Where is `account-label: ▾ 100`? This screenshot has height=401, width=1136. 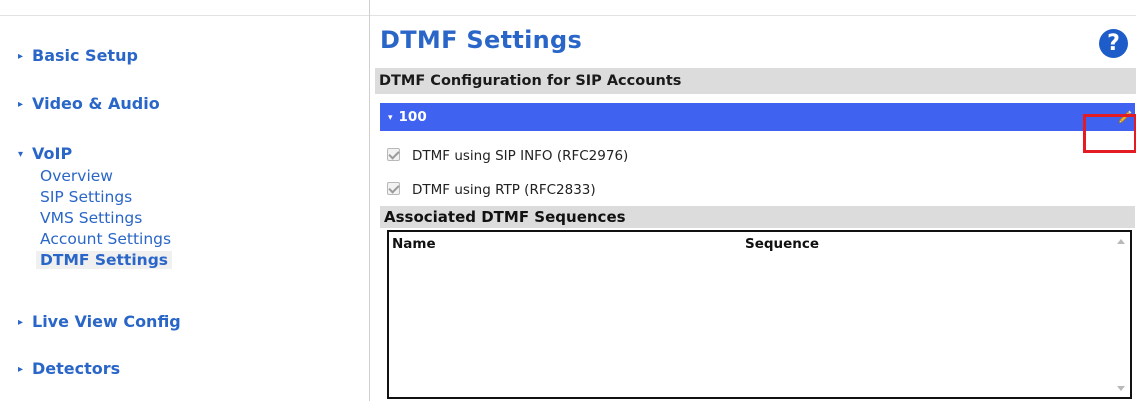
account-label: ▾ 100 is located at coordinates (407, 117).